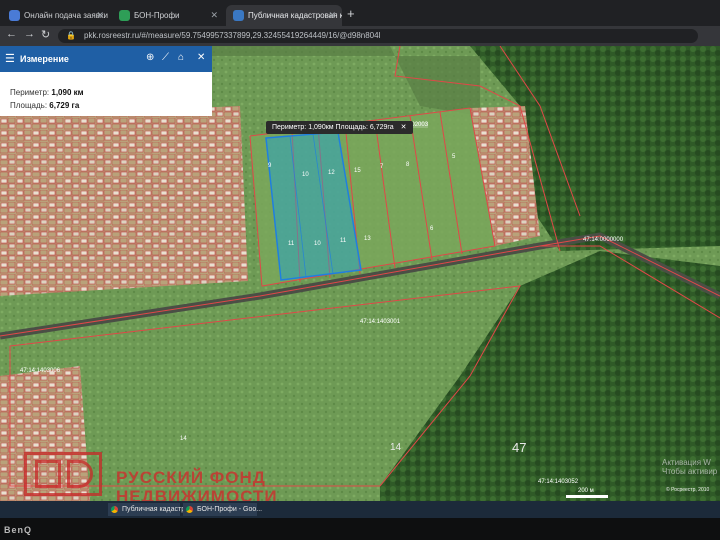 The image size is (720, 540). Describe the element at coordinates (150, 57) in the screenshot. I see `target-icon: ⊕` at that location.